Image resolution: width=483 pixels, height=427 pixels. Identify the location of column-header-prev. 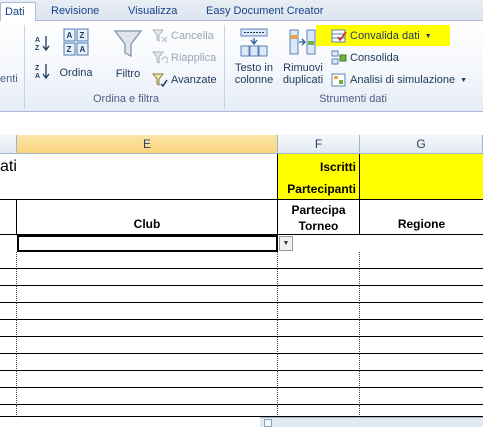
(8, 144).